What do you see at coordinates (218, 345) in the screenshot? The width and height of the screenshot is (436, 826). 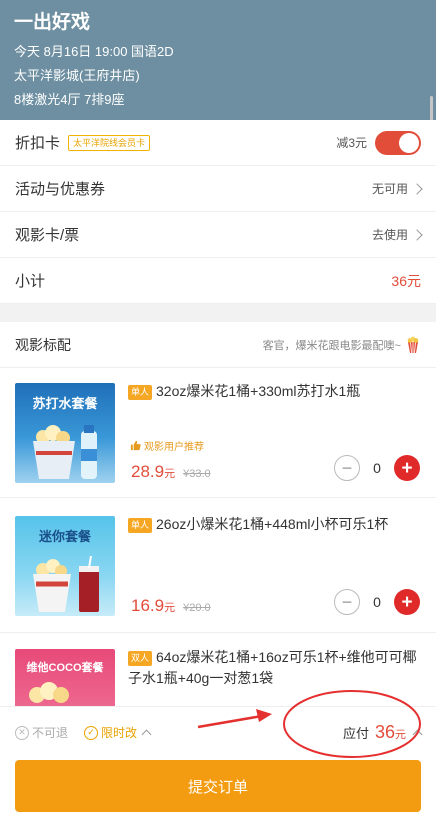 I see `combo-section-header: 观影标配 客官，爆米花跟电影最配噢~` at bounding box center [218, 345].